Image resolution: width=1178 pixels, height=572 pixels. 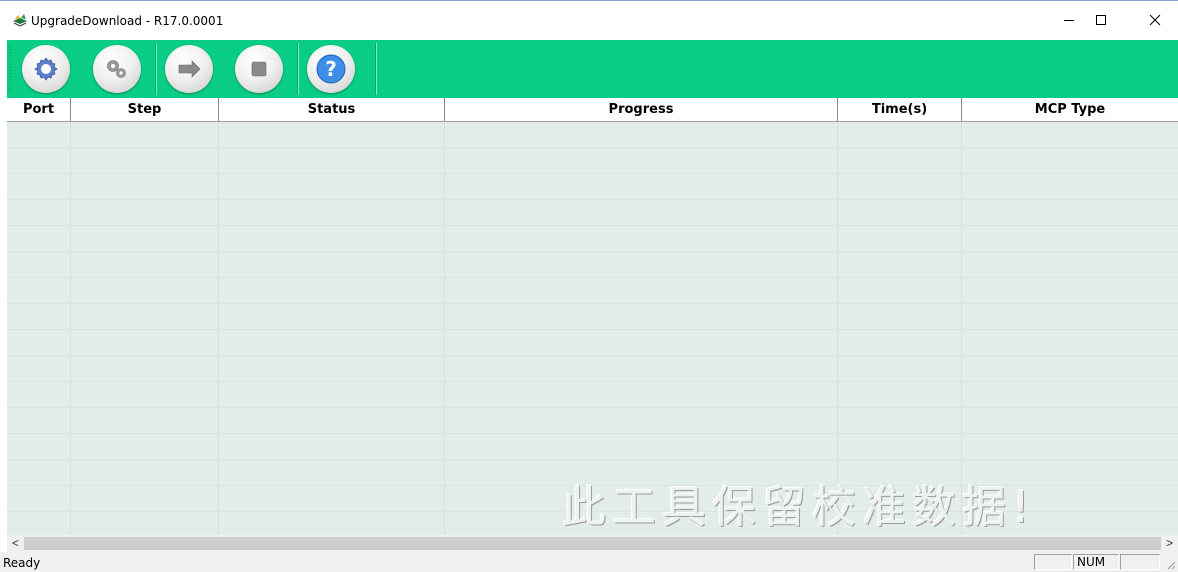 I want to click on toolbar-grip, so click(x=10, y=69).